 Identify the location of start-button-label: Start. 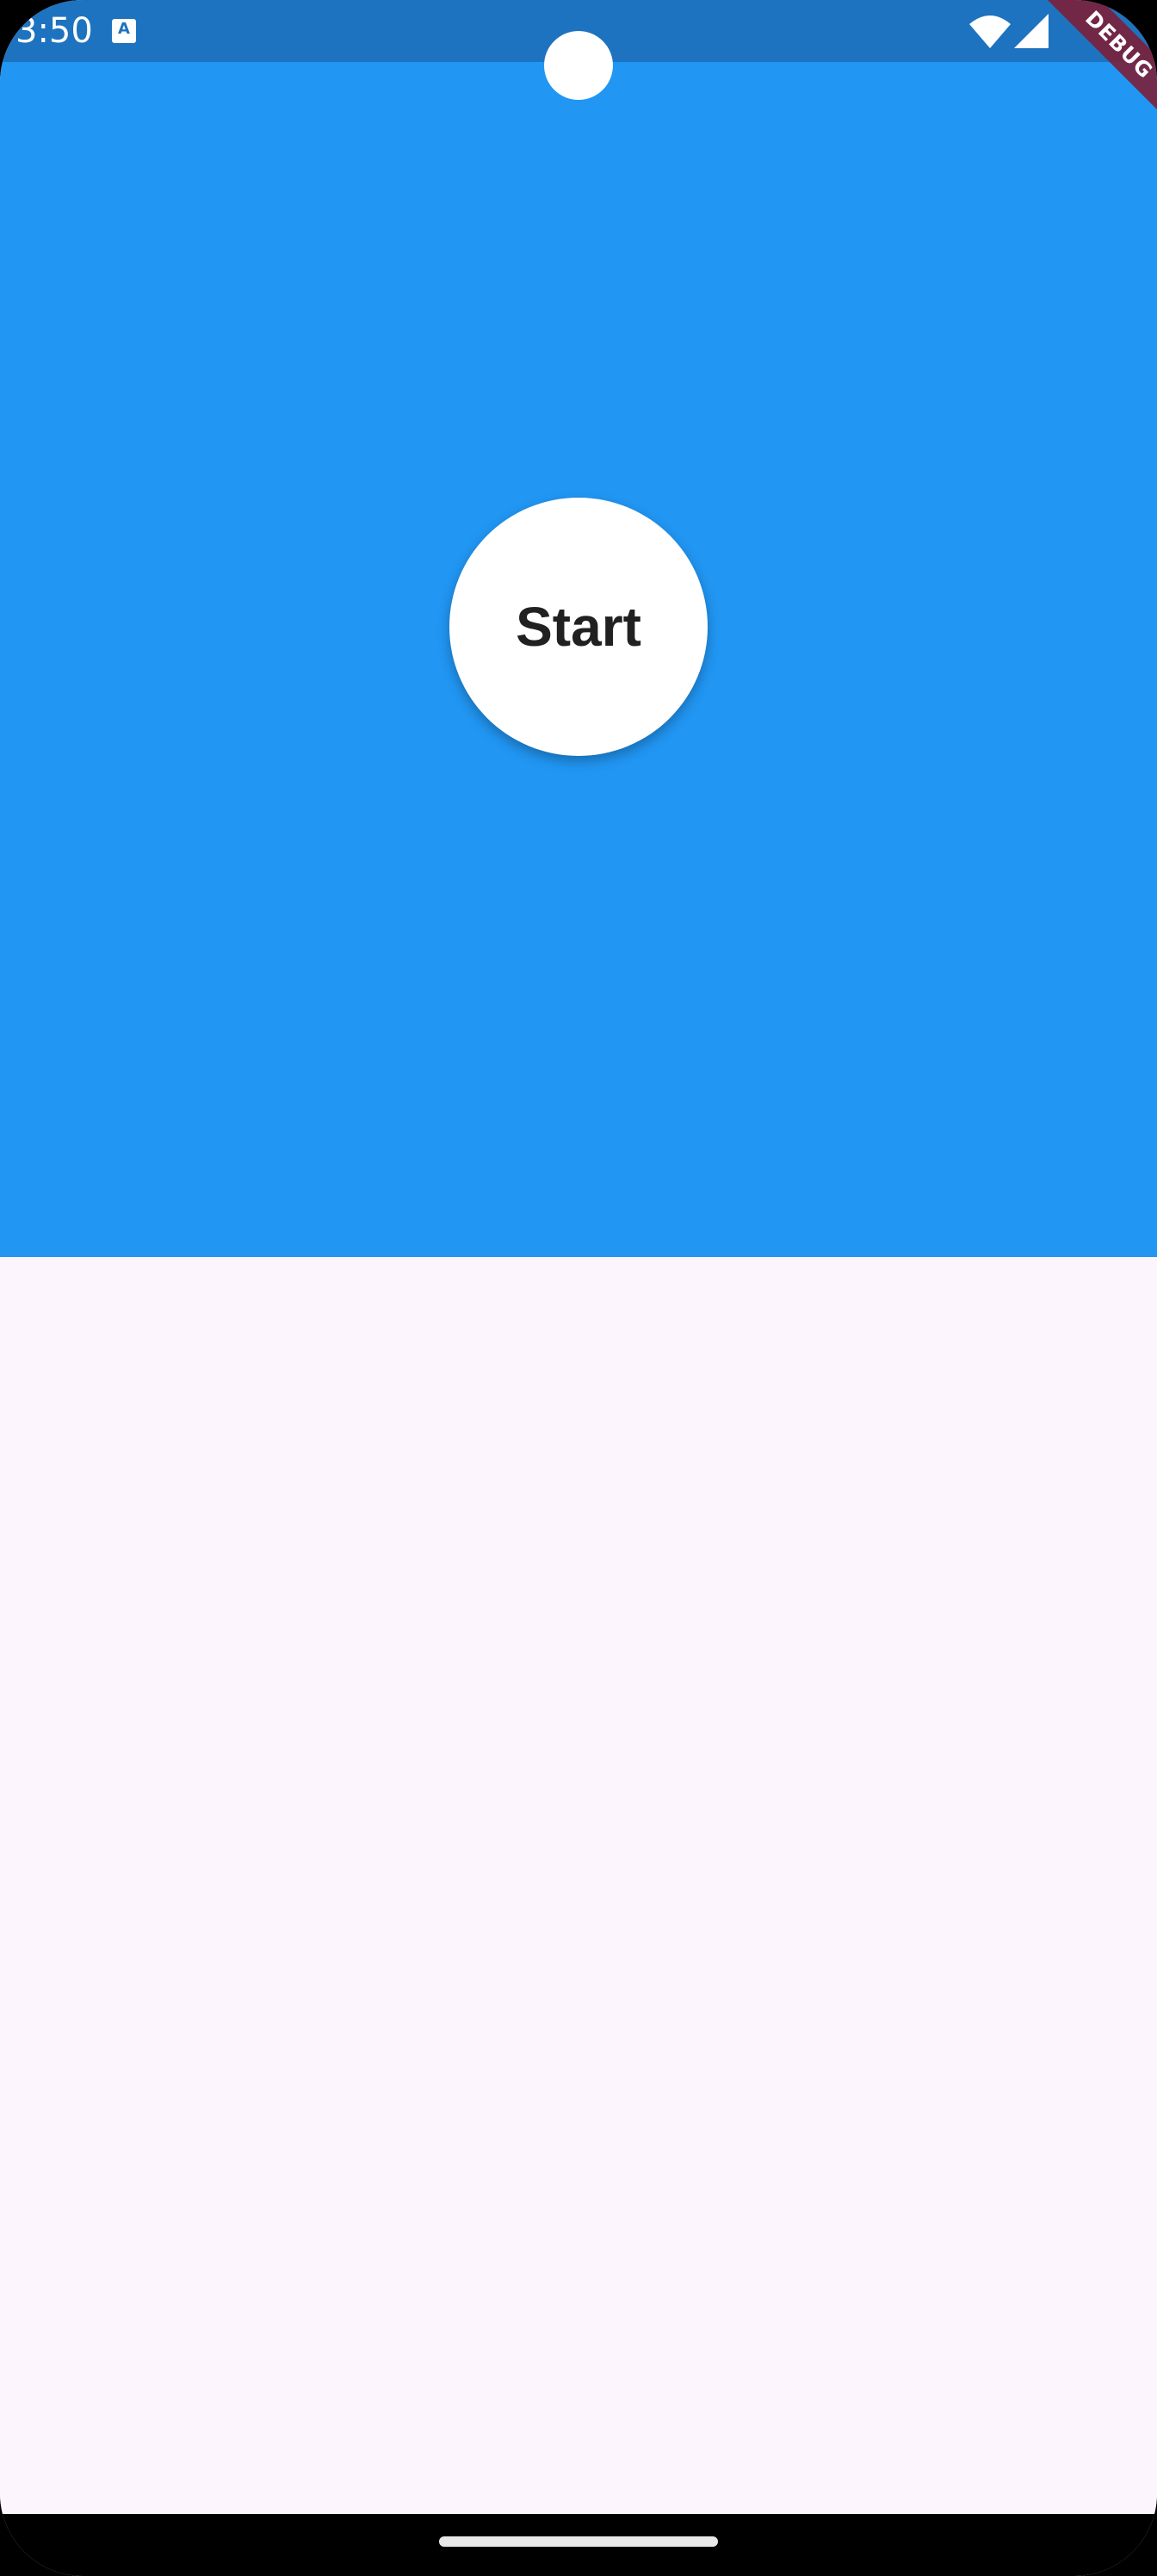
(579, 627).